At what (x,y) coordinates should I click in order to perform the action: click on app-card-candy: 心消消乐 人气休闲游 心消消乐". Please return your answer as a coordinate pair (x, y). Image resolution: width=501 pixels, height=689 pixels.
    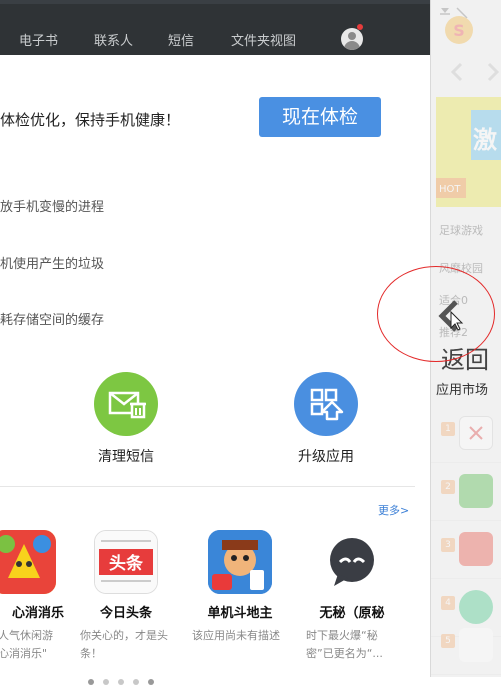
    Looking at the image, I should click on (37, 596).